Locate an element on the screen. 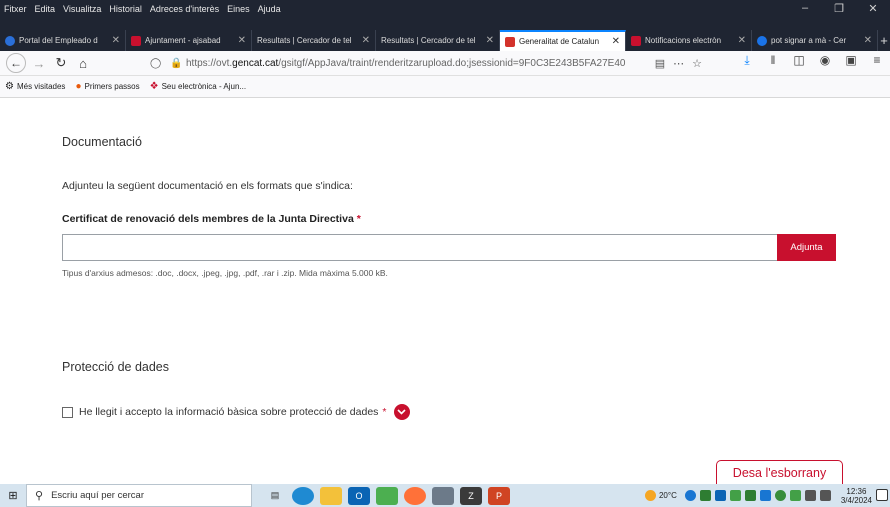 This screenshot has height=507, width=890. close-window-icon: ✕ is located at coordinates (873, 8).